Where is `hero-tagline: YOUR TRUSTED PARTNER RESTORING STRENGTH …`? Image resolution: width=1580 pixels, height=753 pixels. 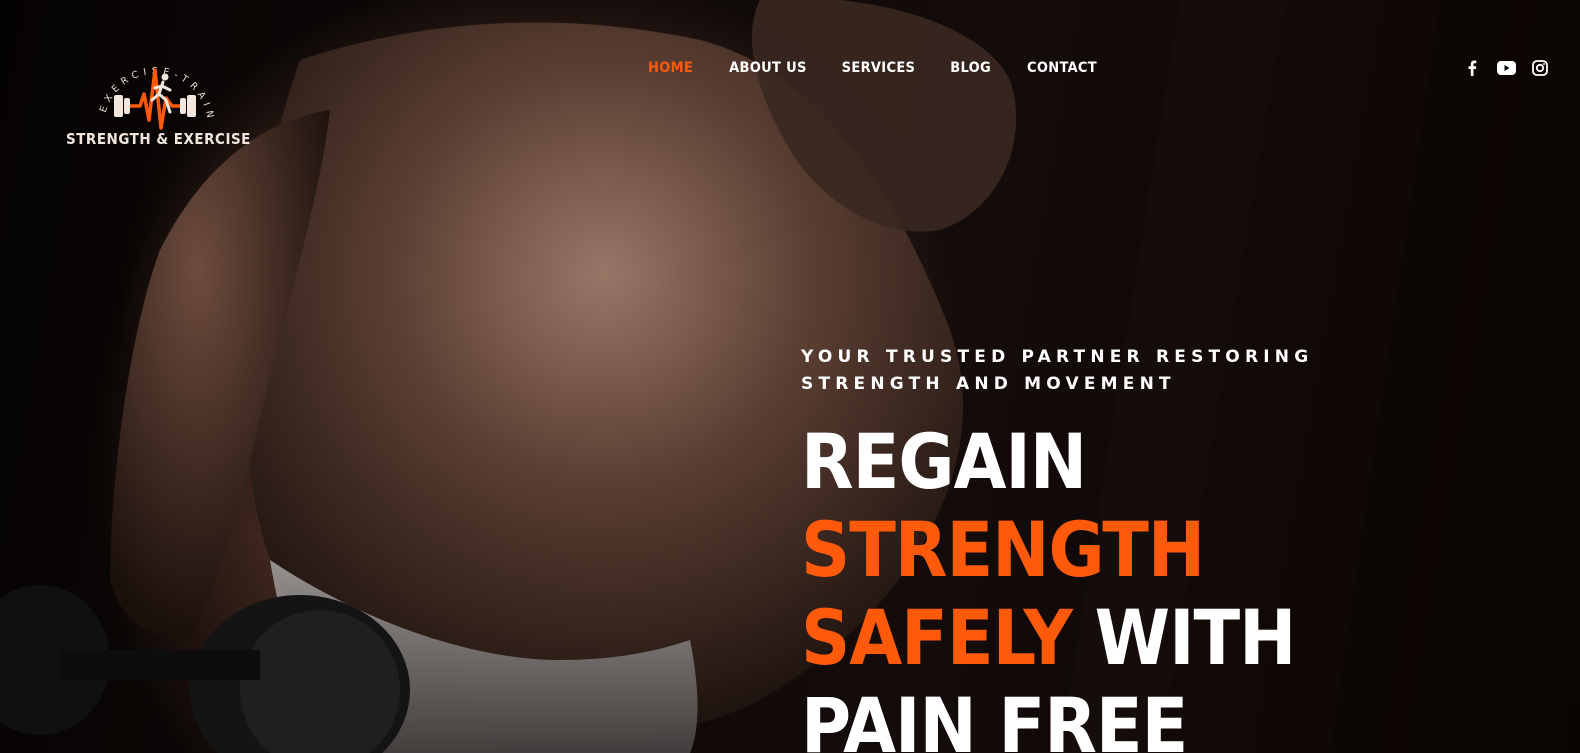 hero-tagline: YOUR TRUSTED PARTNER RESTORING STRENGTH … is located at coordinates (1081, 371).